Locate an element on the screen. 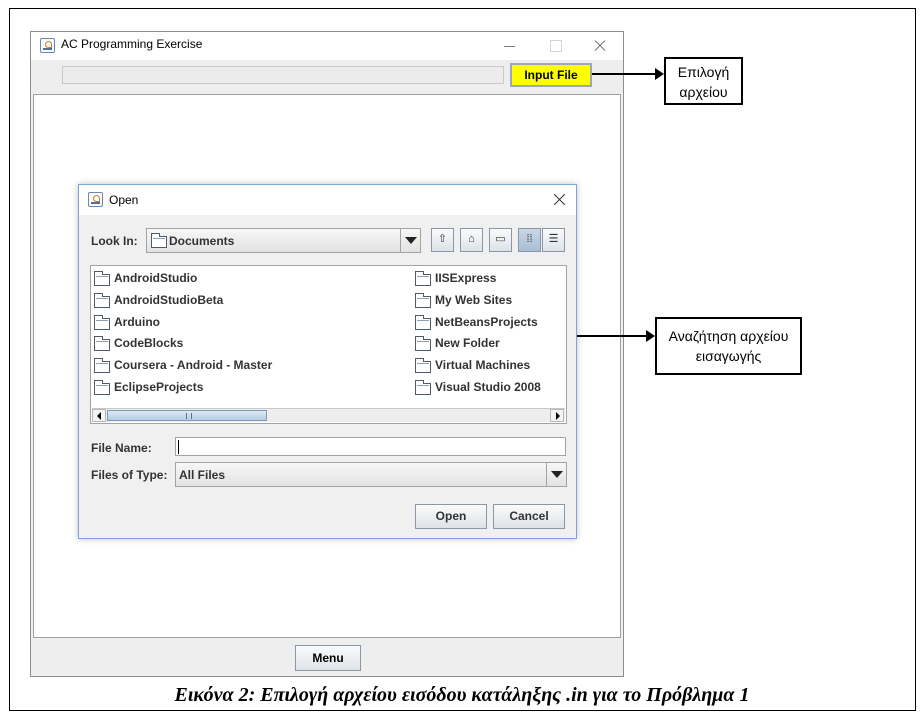 The width and height of the screenshot is (924, 720). input-file-button: Input File is located at coordinates (551, 75).